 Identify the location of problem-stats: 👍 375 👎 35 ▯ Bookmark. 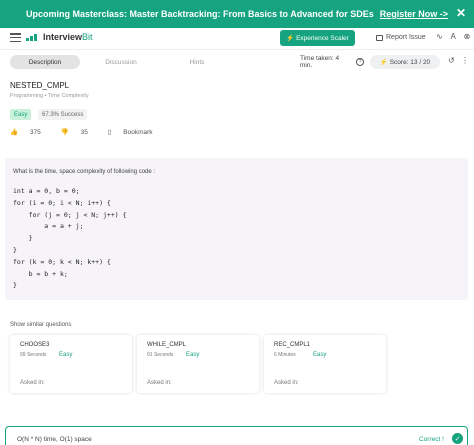
(91, 132).